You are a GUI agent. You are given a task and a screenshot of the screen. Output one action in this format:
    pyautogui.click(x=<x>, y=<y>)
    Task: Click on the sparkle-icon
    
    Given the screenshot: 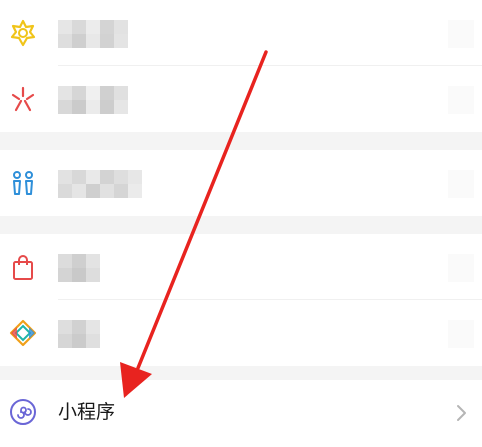 What is the action you would take?
    pyautogui.click(x=23, y=99)
    